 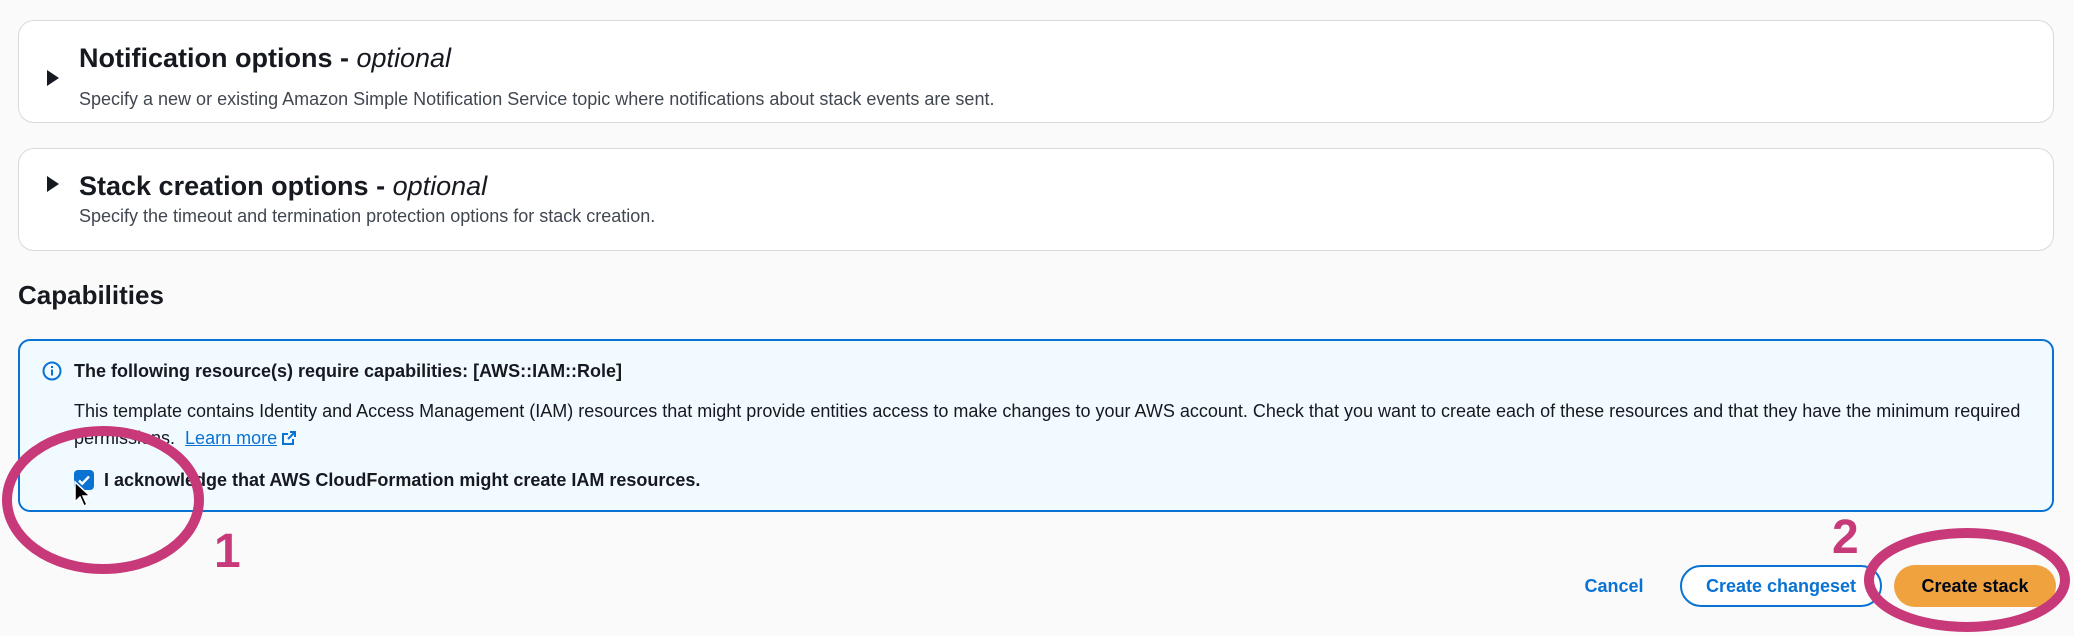 What do you see at coordinates (227, 551) in the screenshot?
I see `annotation-number-1: 1` at bounding box center [227, 551].